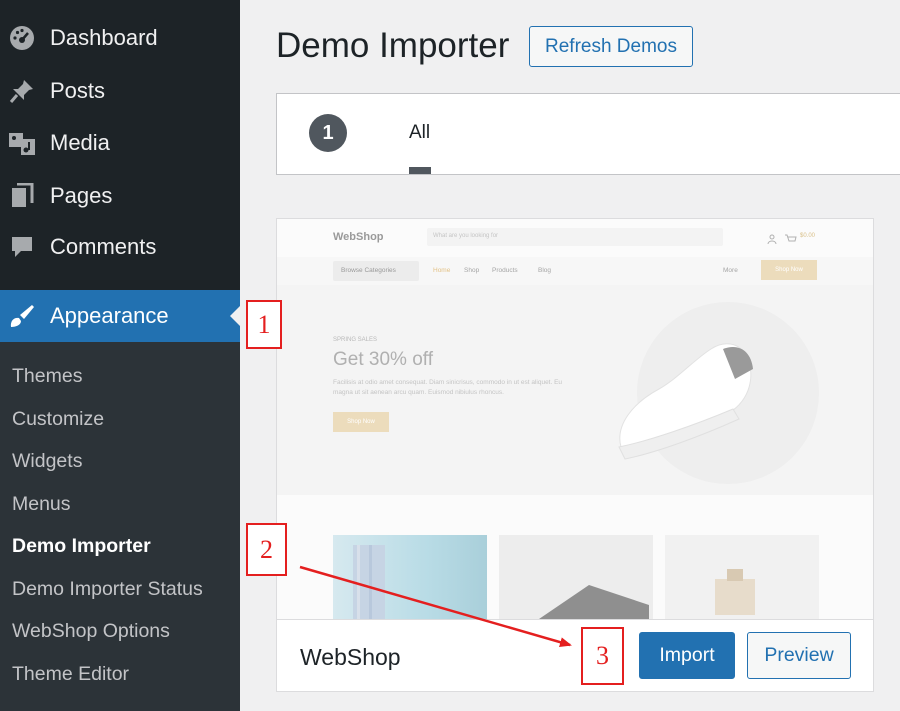 The image size is (900, 711). What do you see at coordinates (78, 90) in the screenshot?
I see `menu-label-posts: Posts` at bounding box center [78, 90].